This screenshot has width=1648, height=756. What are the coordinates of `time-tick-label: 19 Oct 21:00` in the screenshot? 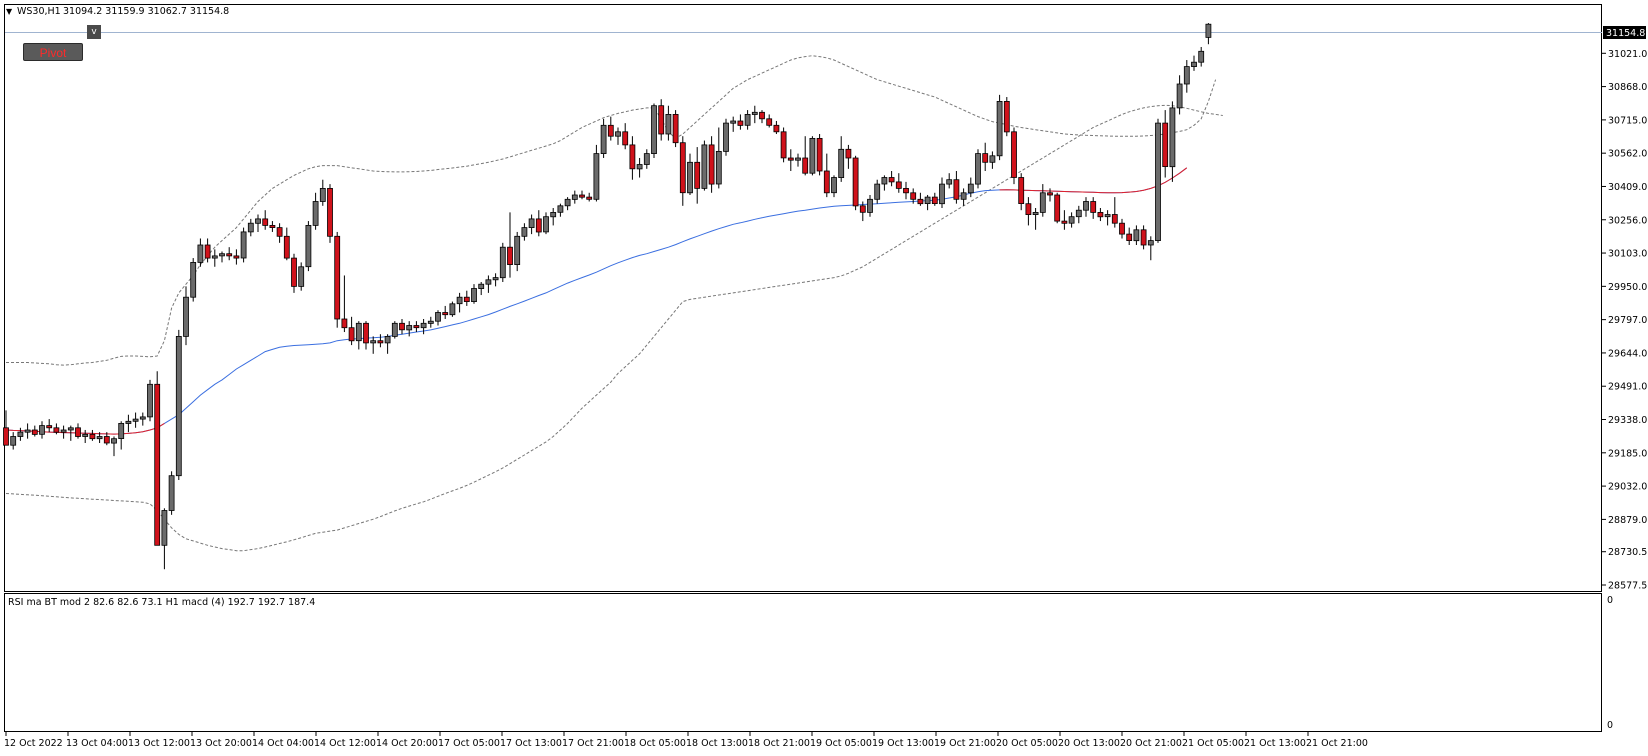 It's located at (965, 743).